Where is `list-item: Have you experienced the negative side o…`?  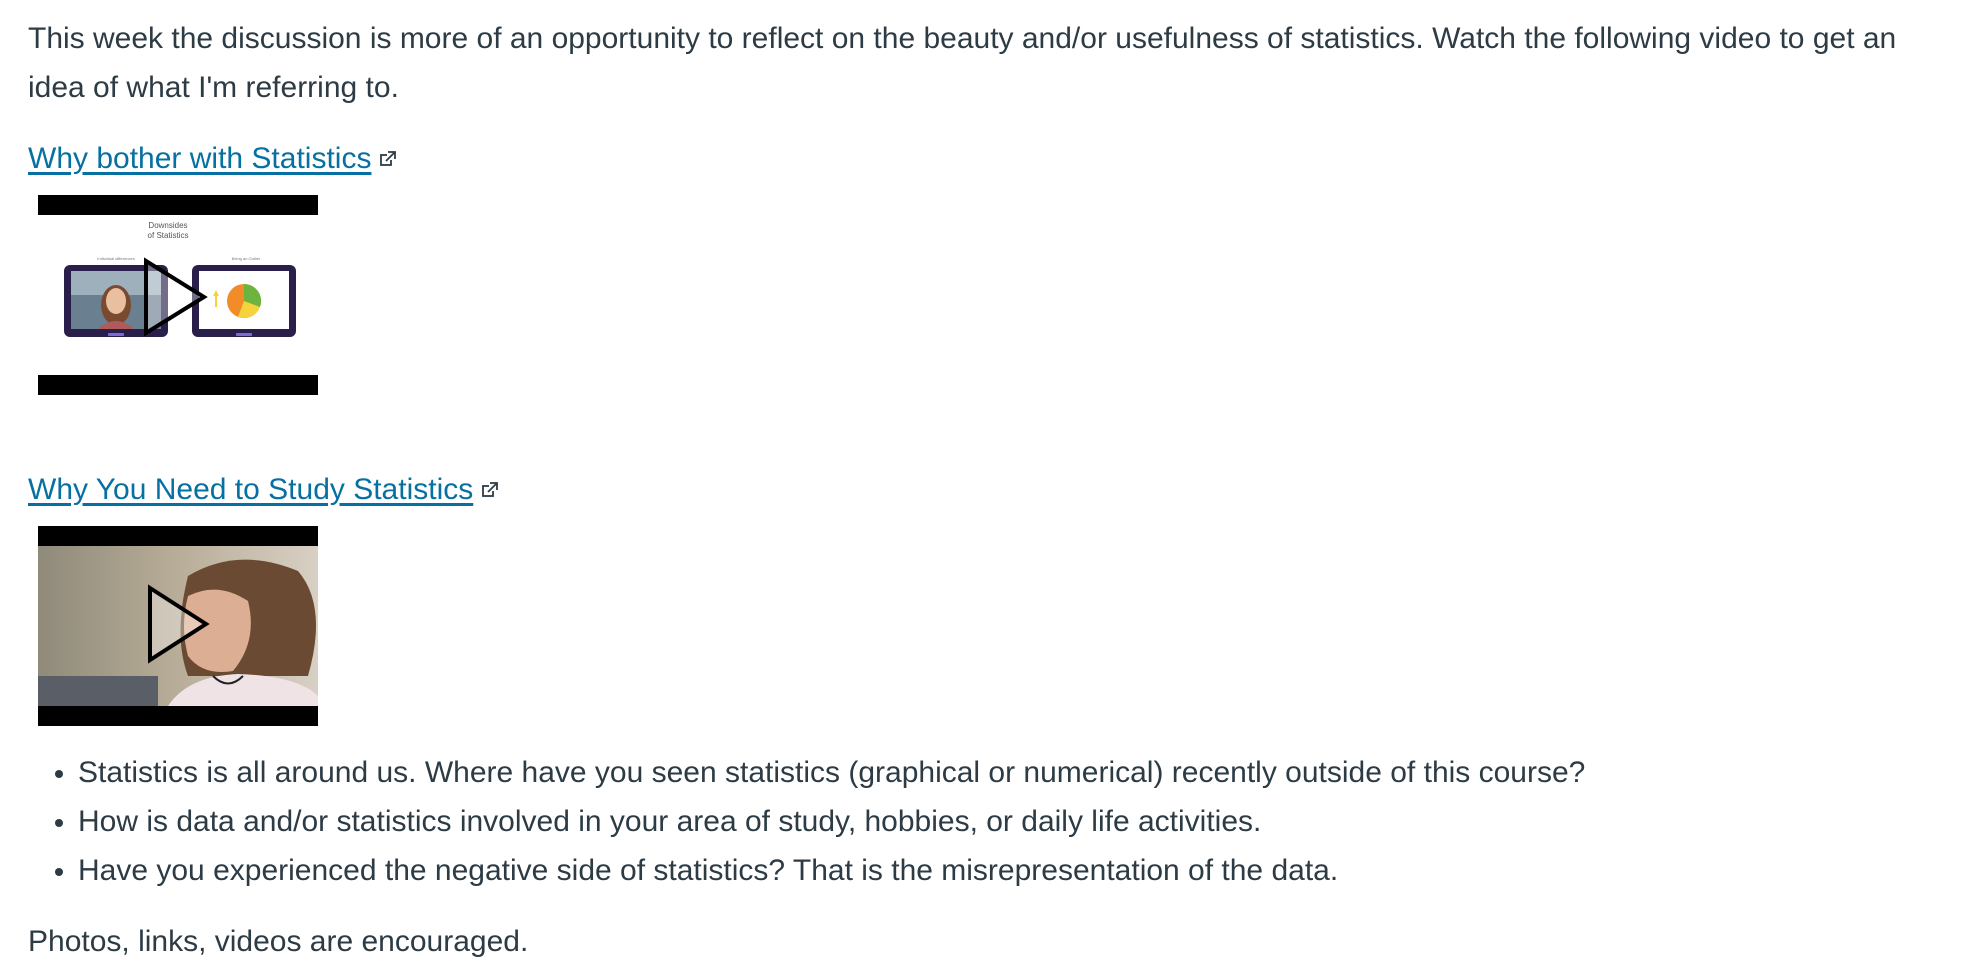
list-item: Have you experienced the negative side o… is located at coordinates (1014, 870).